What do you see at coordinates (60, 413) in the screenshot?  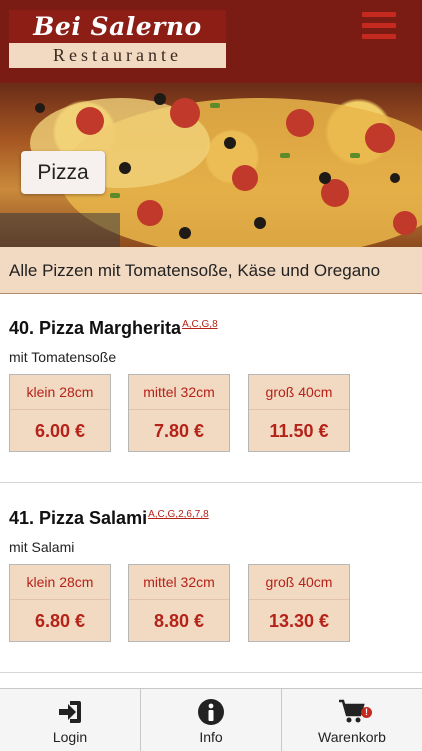 I see `price-option-small: klein 28cm 6.00 €` at bounding box center [60, 413].